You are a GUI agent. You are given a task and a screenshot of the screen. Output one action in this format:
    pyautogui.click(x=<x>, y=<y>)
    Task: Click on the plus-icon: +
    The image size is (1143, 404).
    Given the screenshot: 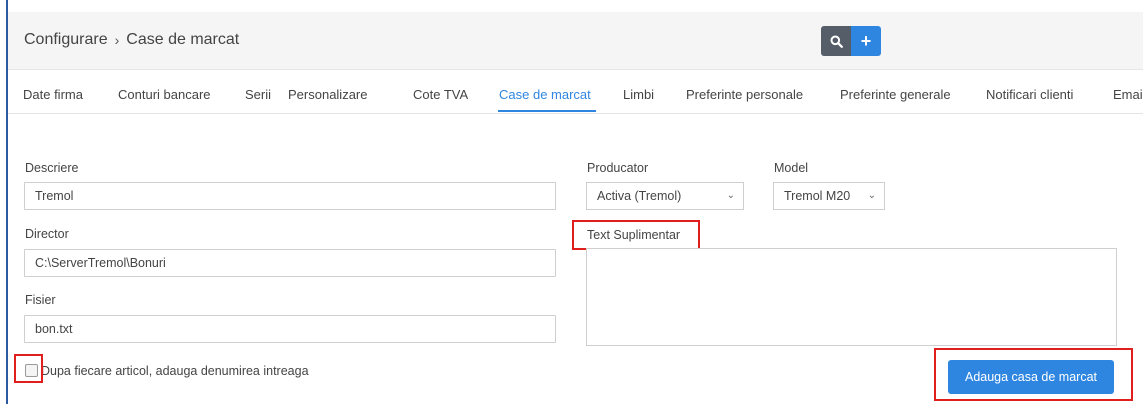 What is the action you would take?
    pyautogui.click(x=866, y=41)
    